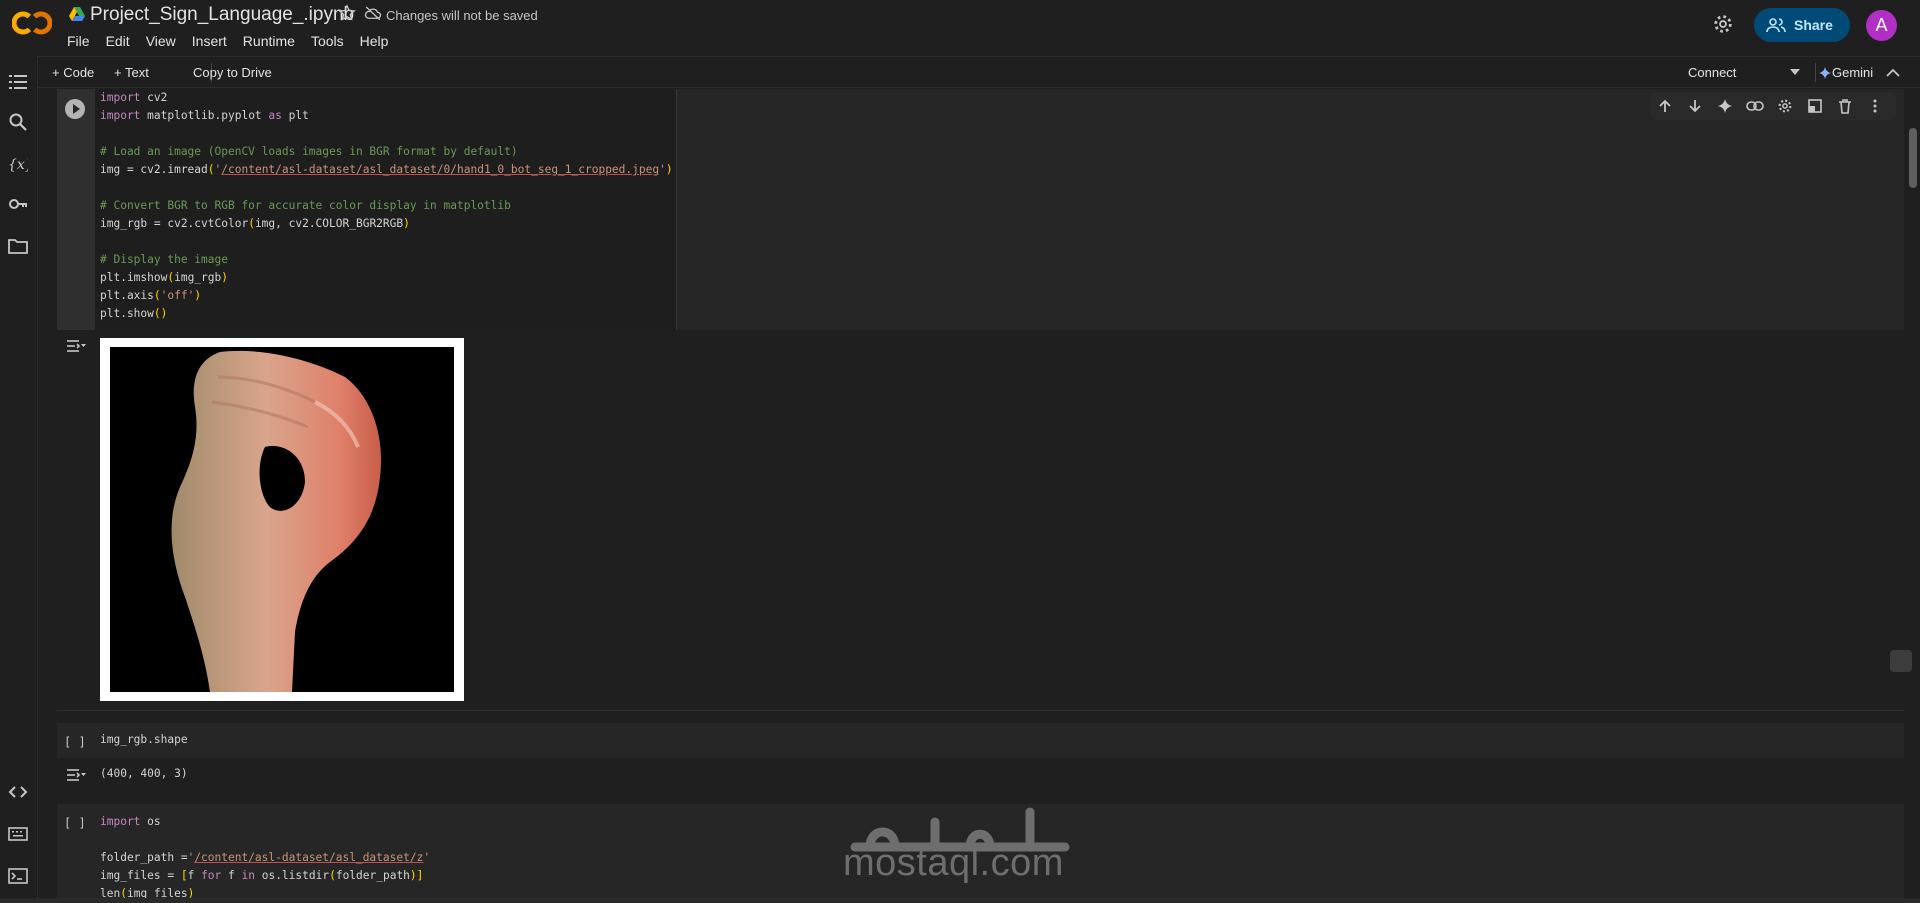 Image resolution: width=1920 pixels, height=903 pixels. What do you see at coordinates (73, 72) in the screenshot?
I see `add-code-button: + Code` at bounding box center [73, 72].